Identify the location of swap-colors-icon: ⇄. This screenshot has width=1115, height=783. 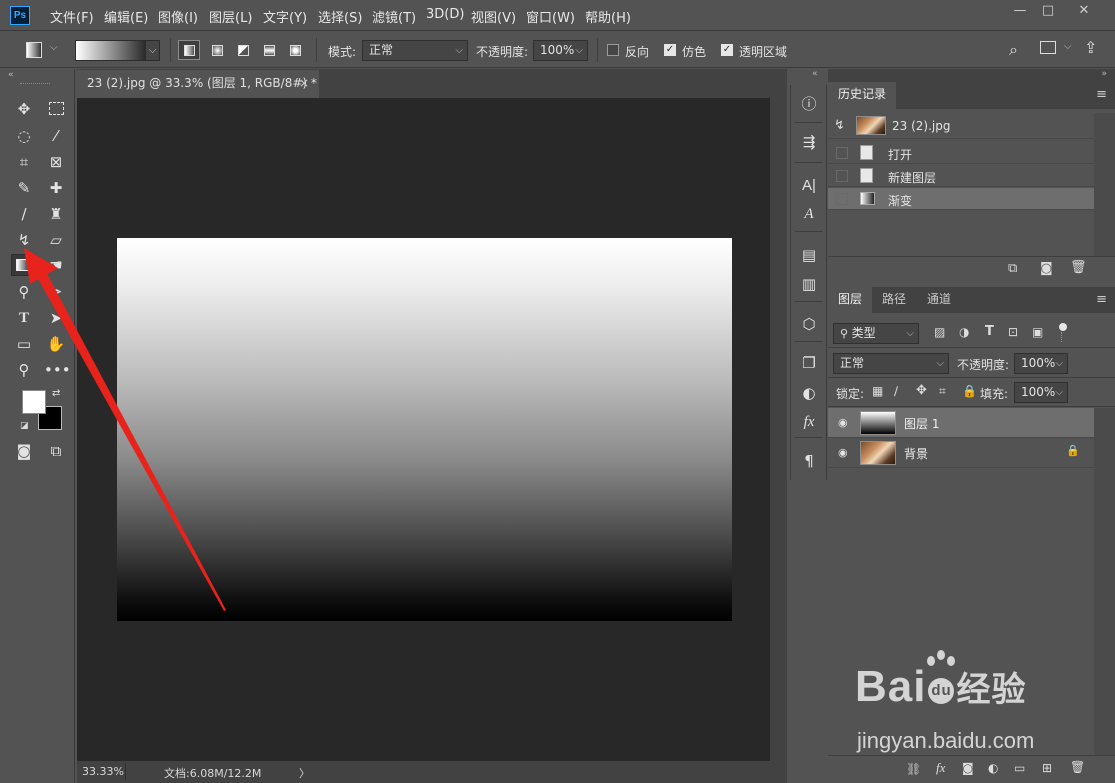
(56, 393).